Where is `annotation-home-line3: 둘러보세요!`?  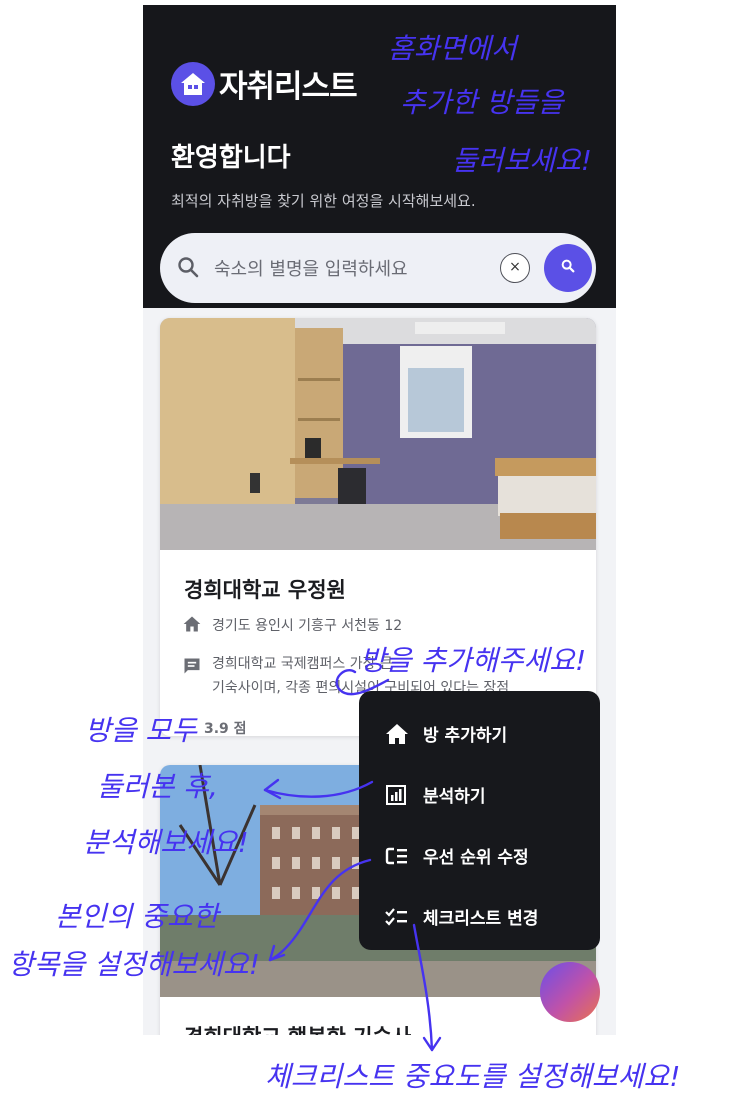
annotation-home-line3: 둘러보세요! is located at coordinates (522, 160).